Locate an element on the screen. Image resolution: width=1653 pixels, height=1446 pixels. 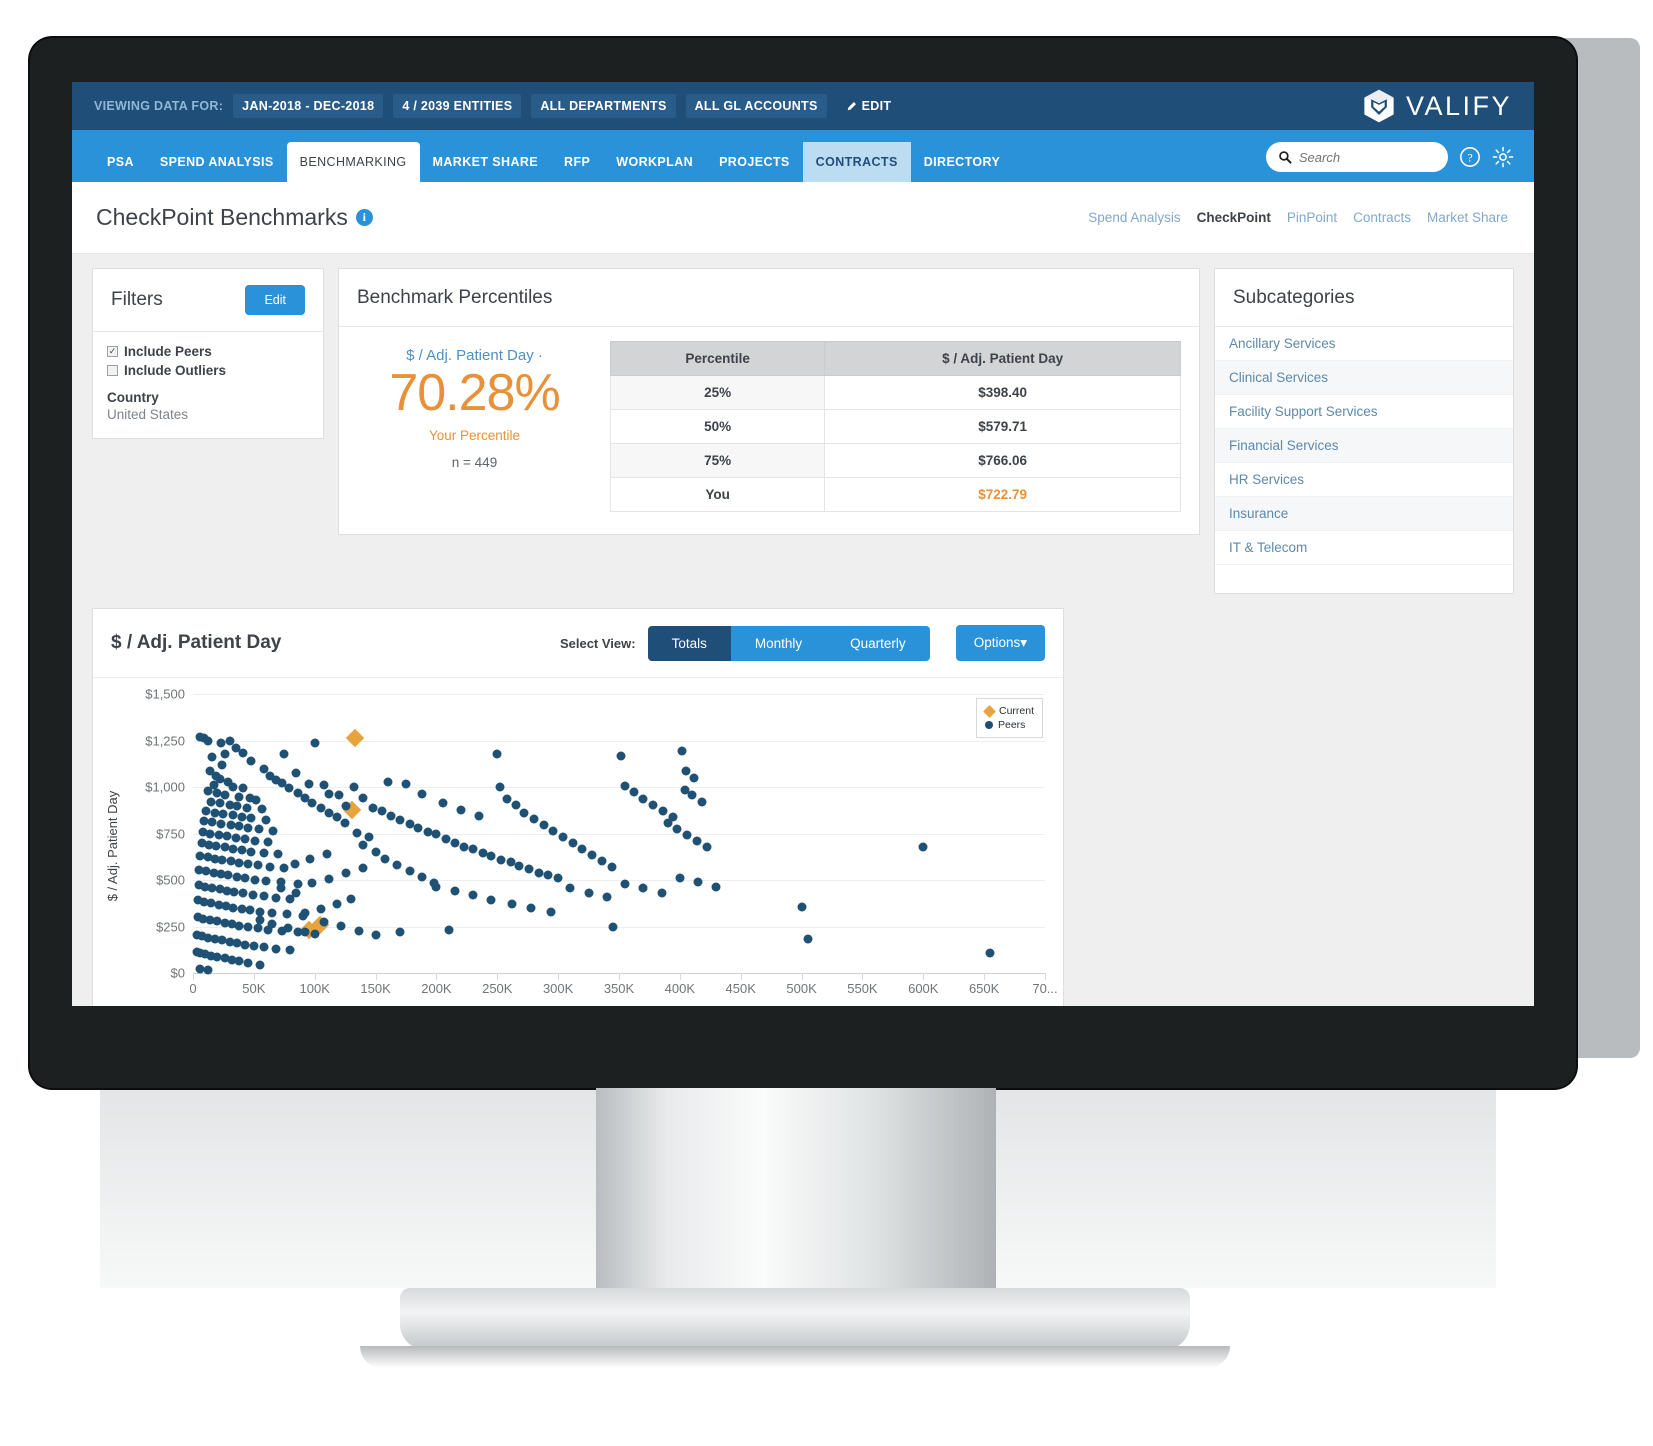
list-item: IT & Telecom is located at coordinates (1364, 548).